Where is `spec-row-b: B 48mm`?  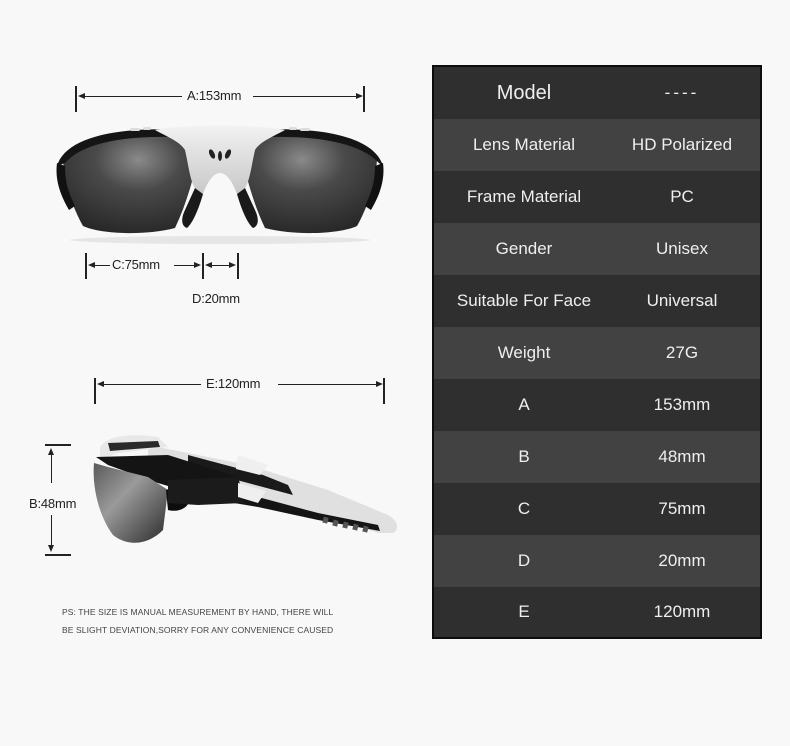 spec-row-b: B 48mm is located at coordinates (597, 457).